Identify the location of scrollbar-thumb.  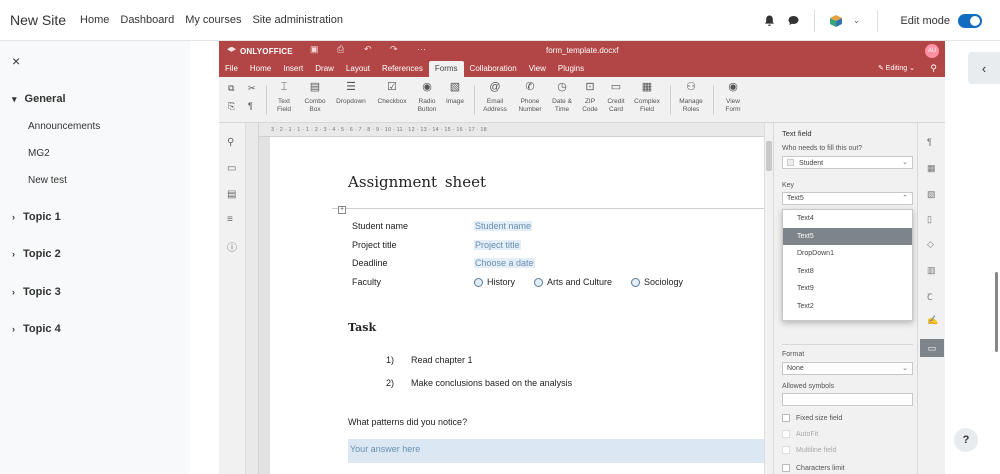
(769, 156).